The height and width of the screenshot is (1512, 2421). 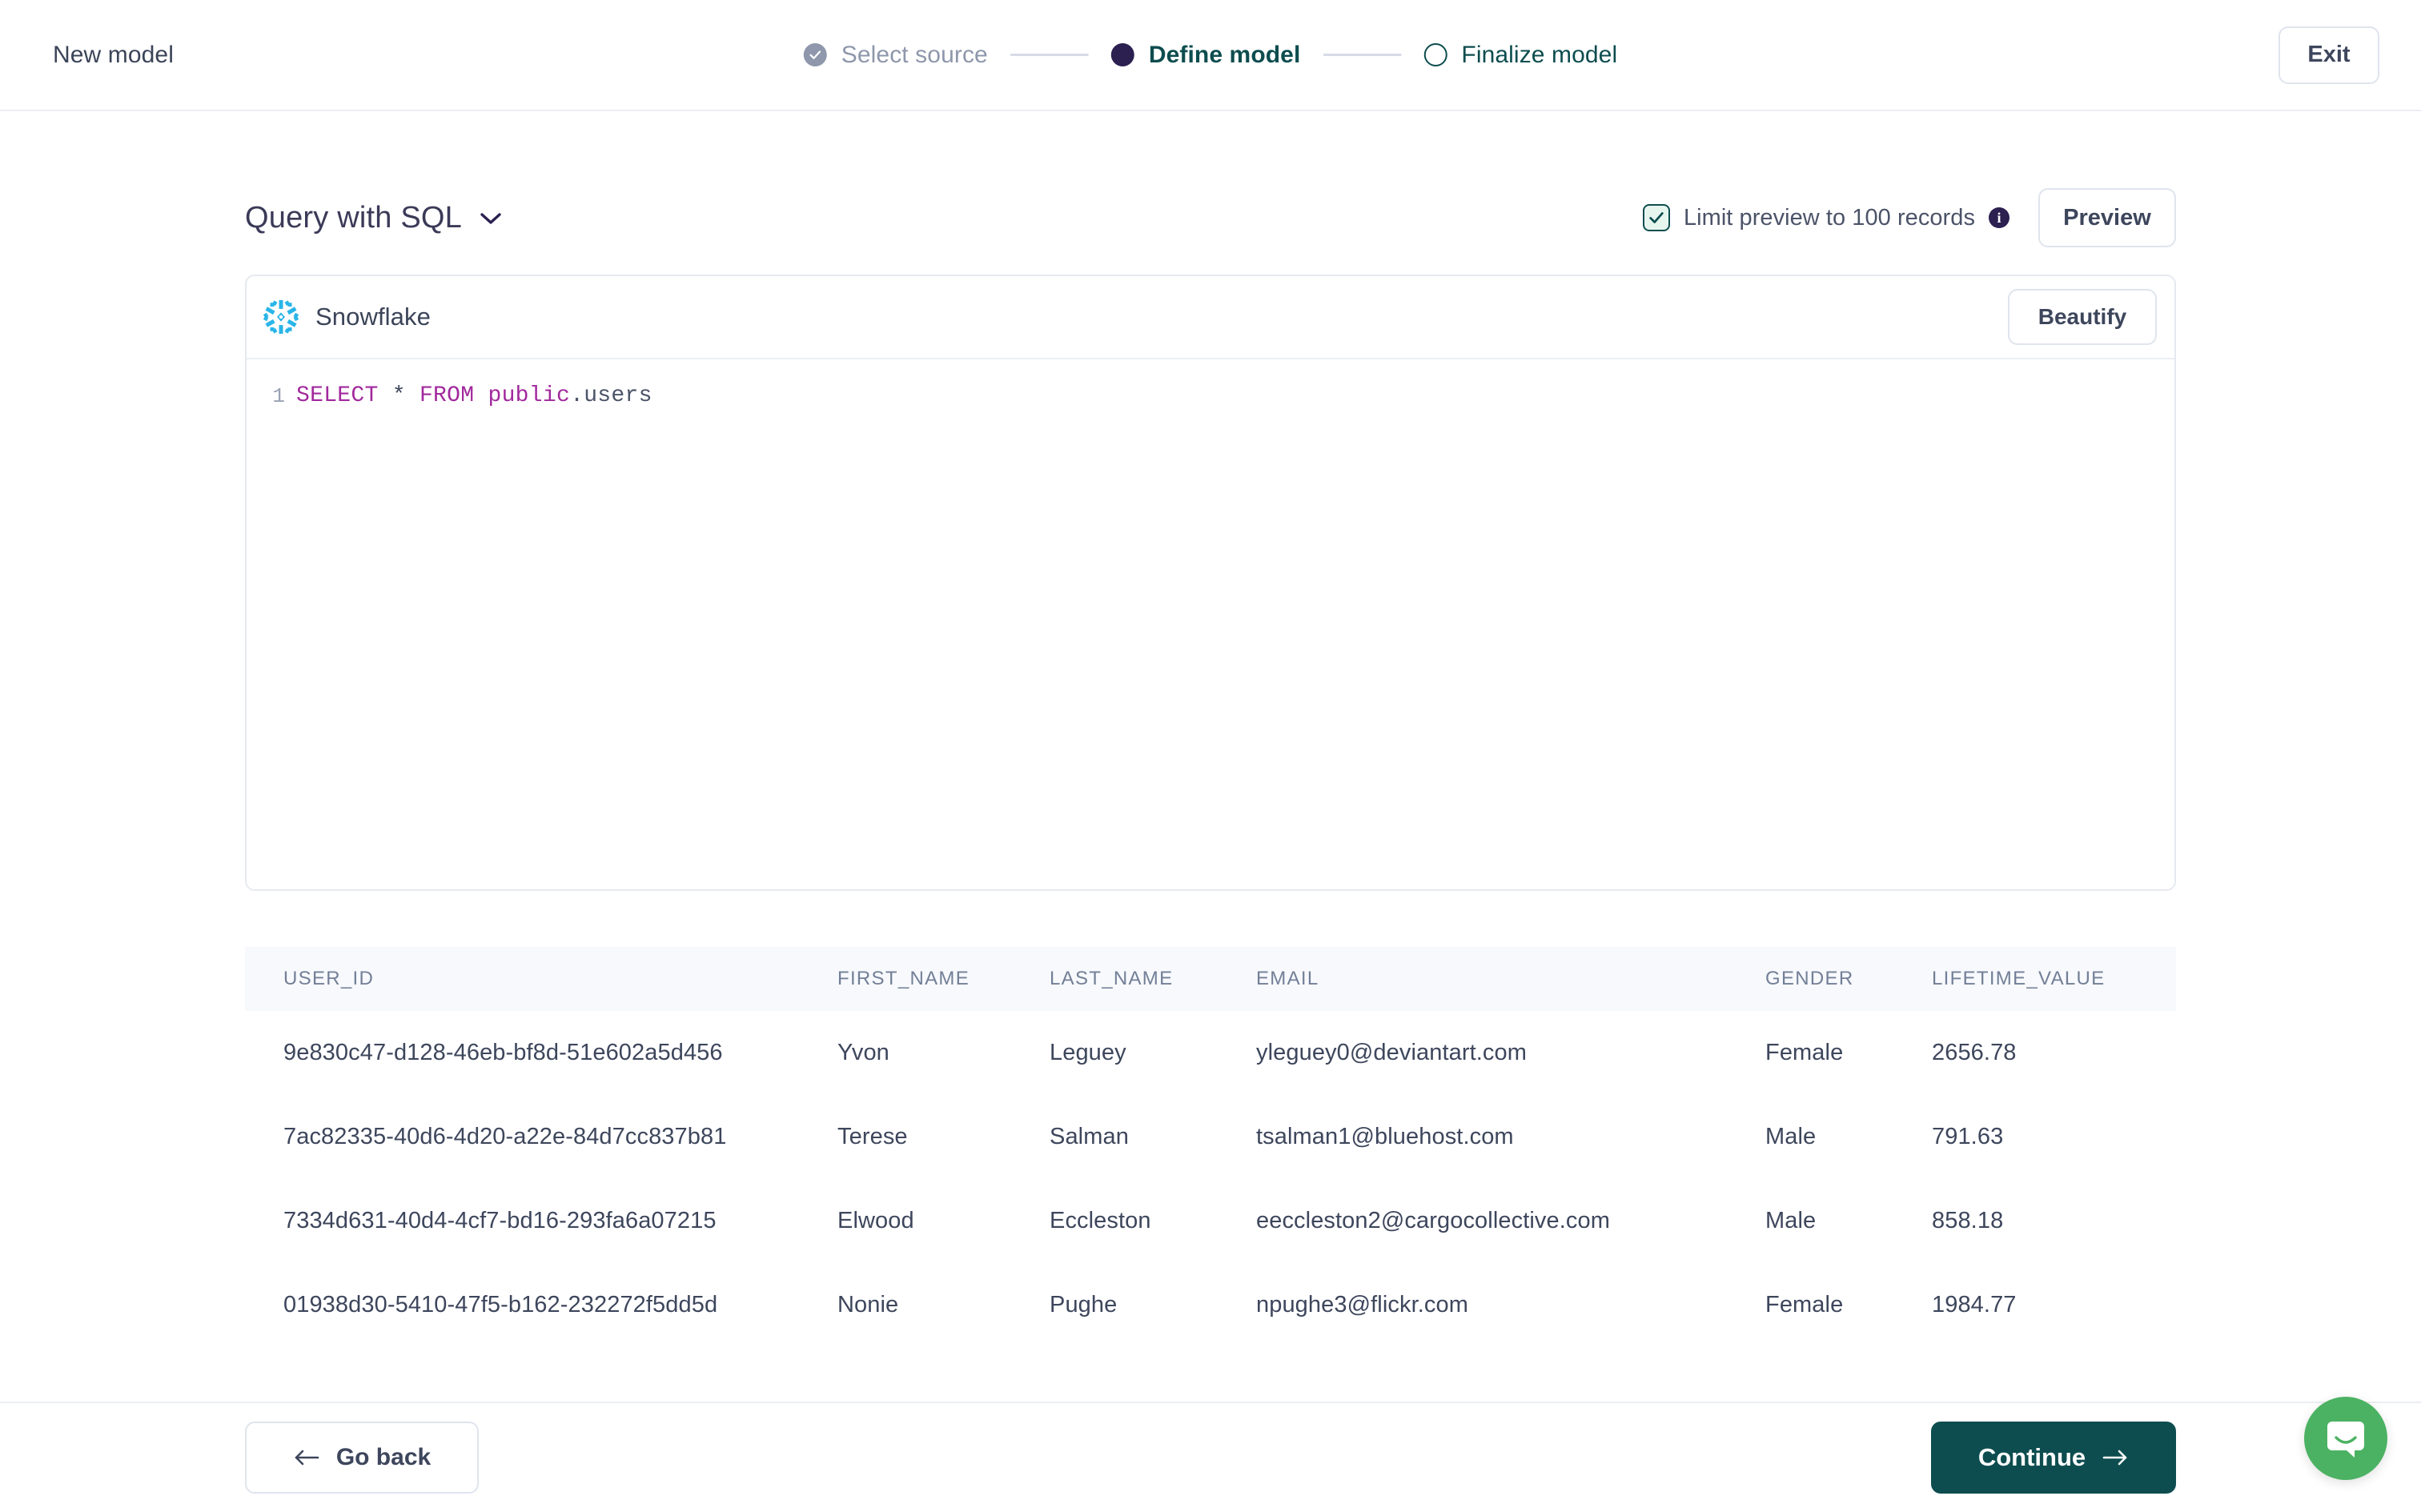 I want to click on cell-last-name: Eccleston, so click(x=1100, y=1221).